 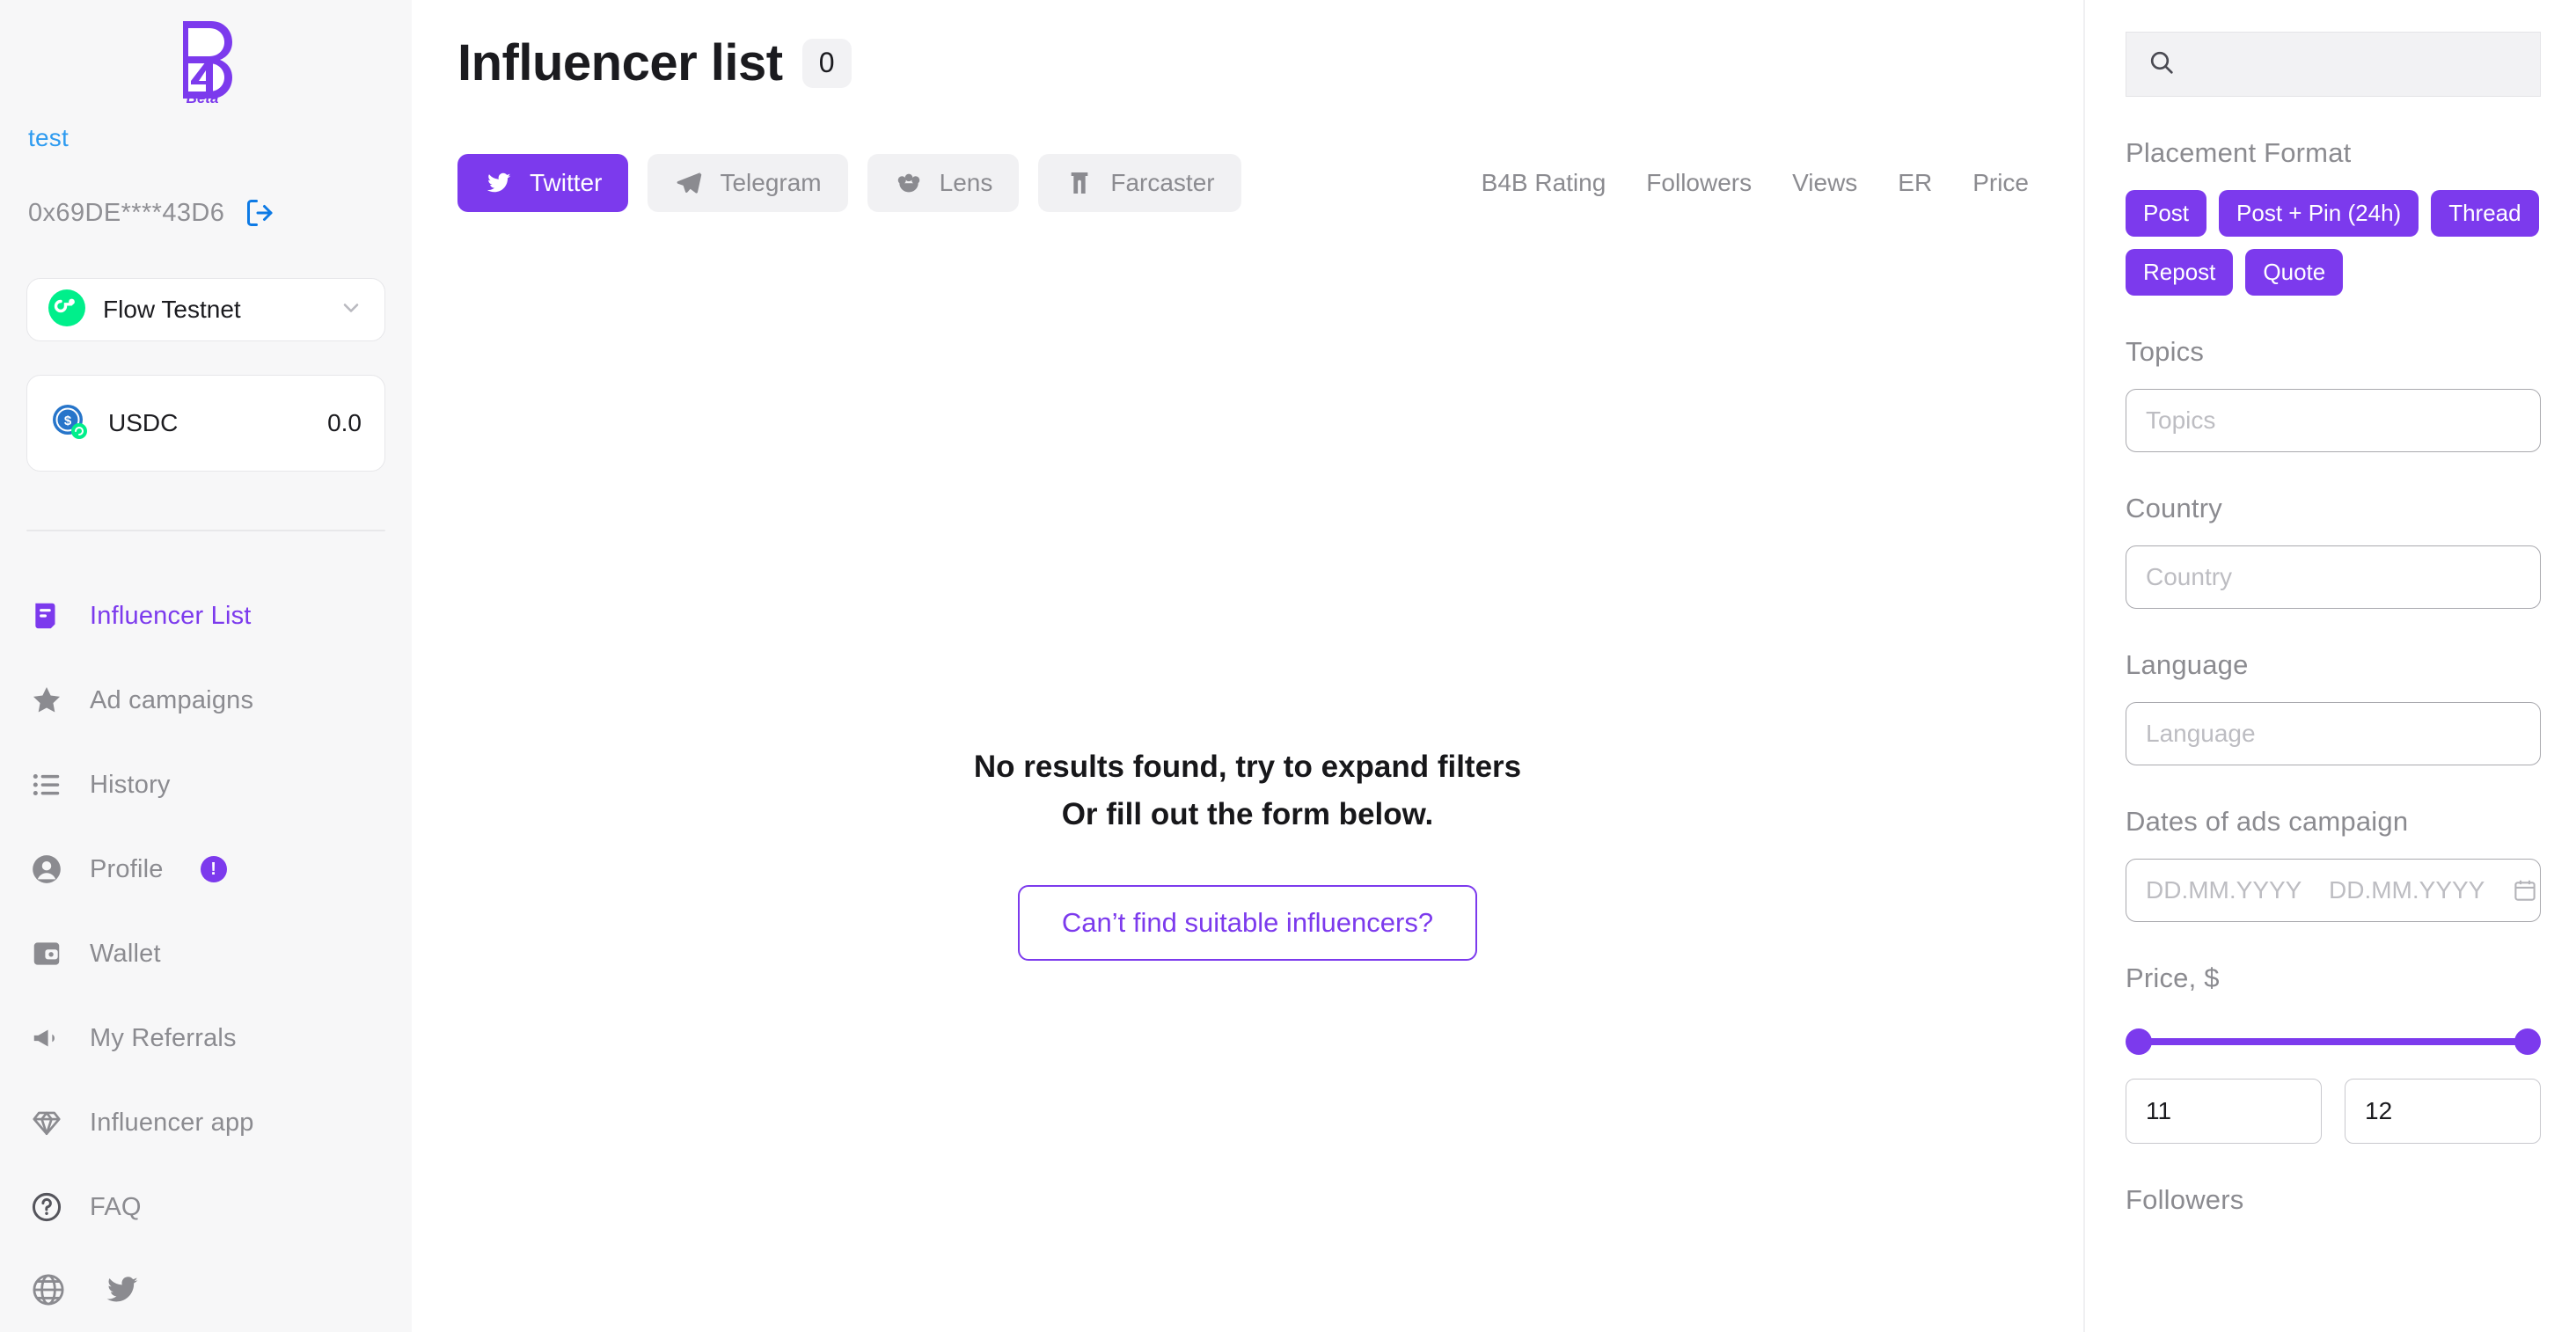 What do you see at coordinates (543, 183) in the screenshot?
I see `tab-twitter: Twitter` at bounding box center [543, 183].